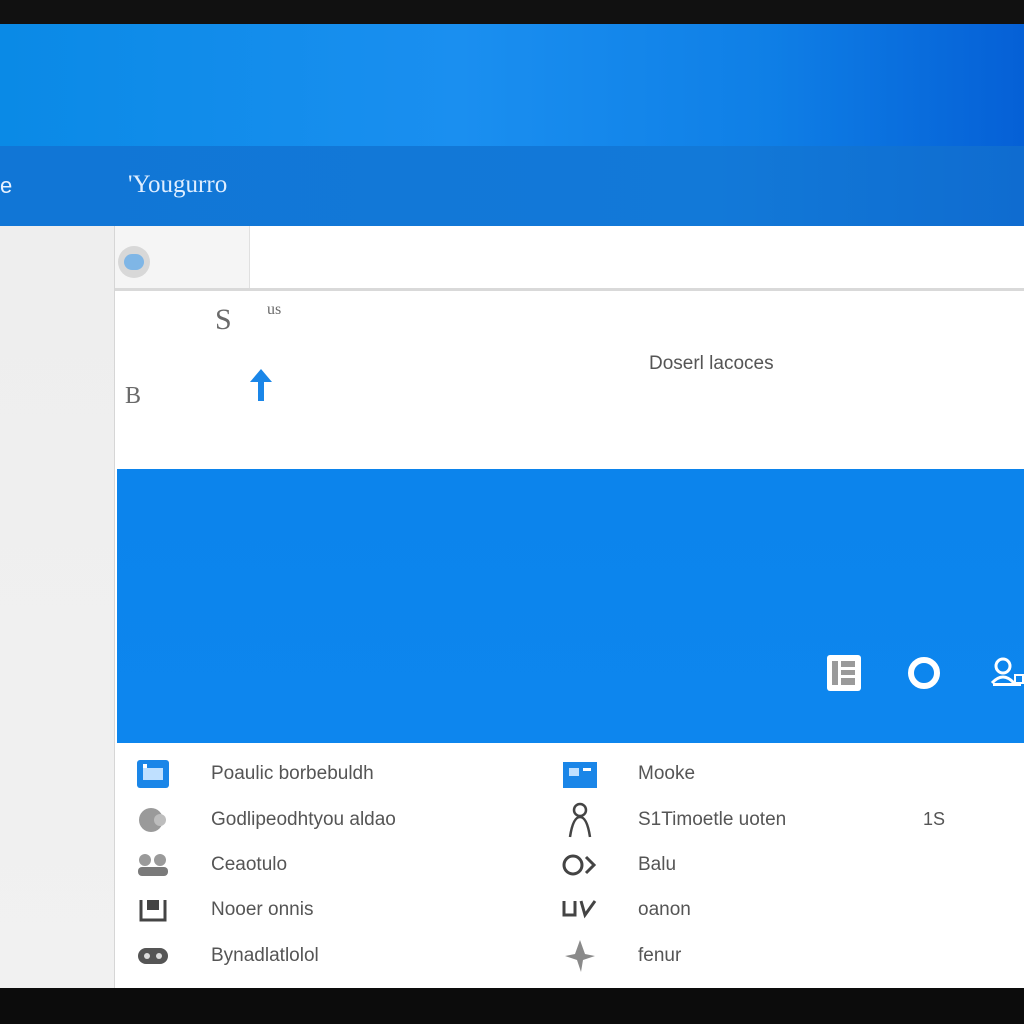 This screenshot has height=1024, width=1024. I want to click on panel-glyph-left: B, so click(133, 396).